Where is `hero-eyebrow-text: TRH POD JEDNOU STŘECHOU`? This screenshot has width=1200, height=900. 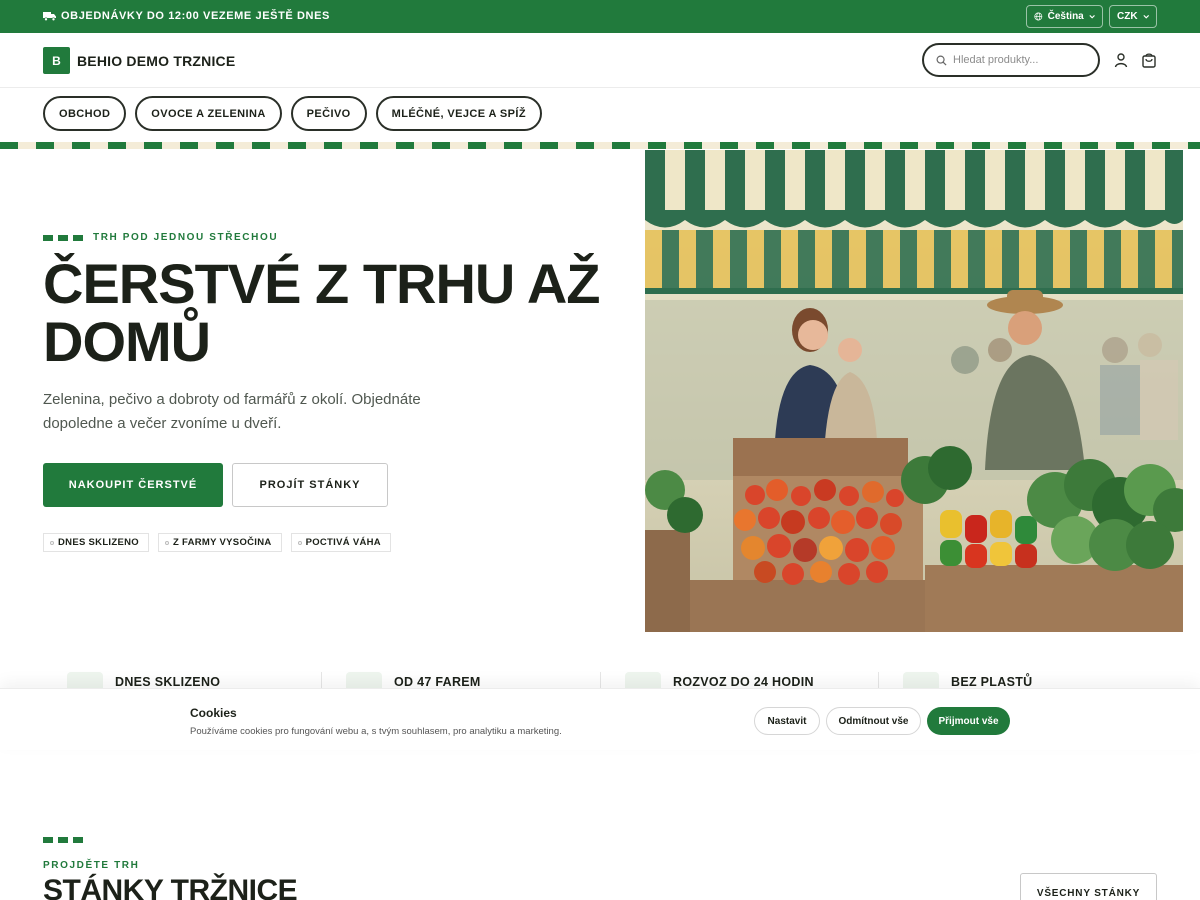
hero-eyebrow-text: TRH POD JEDNOU STŘECHOU is located at coordinates (186, 237).